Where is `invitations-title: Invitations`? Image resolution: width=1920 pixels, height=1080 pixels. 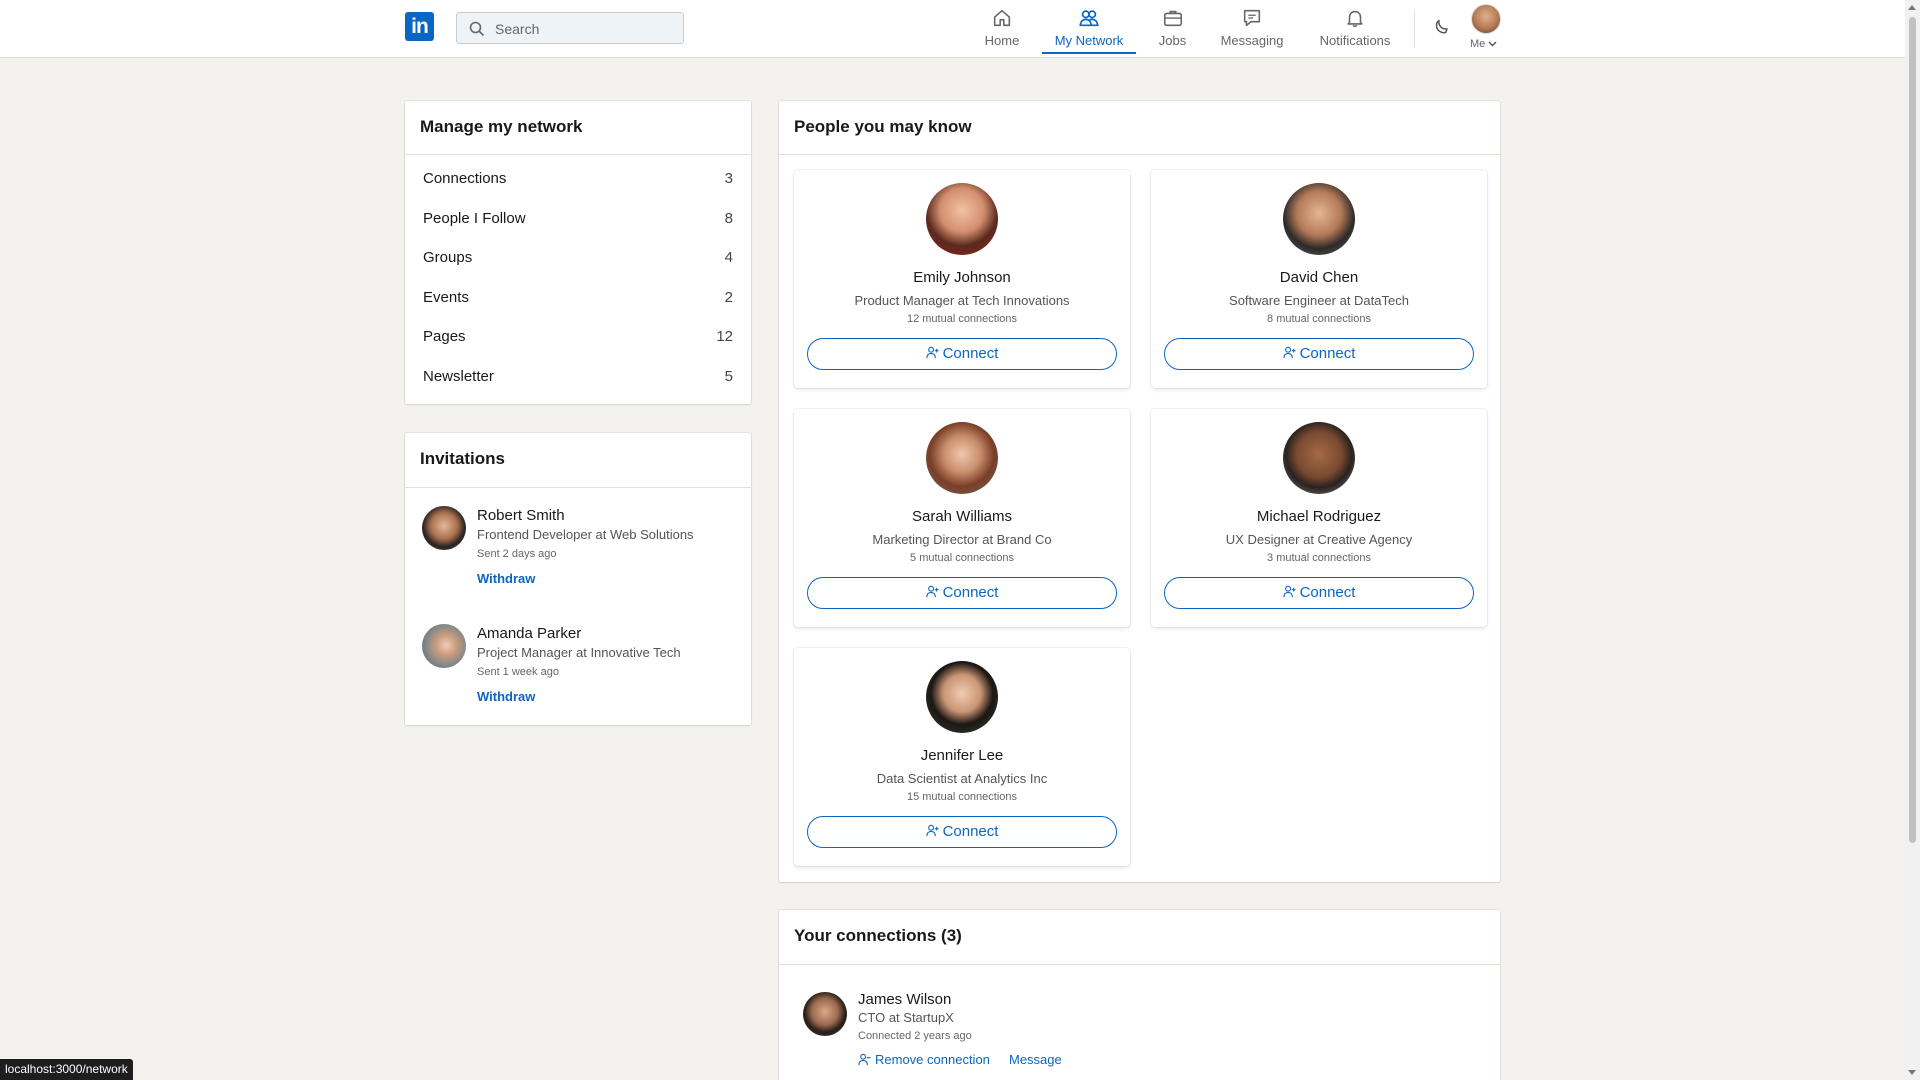
invitations-title: Invitations is located at coordinates (463, 458).